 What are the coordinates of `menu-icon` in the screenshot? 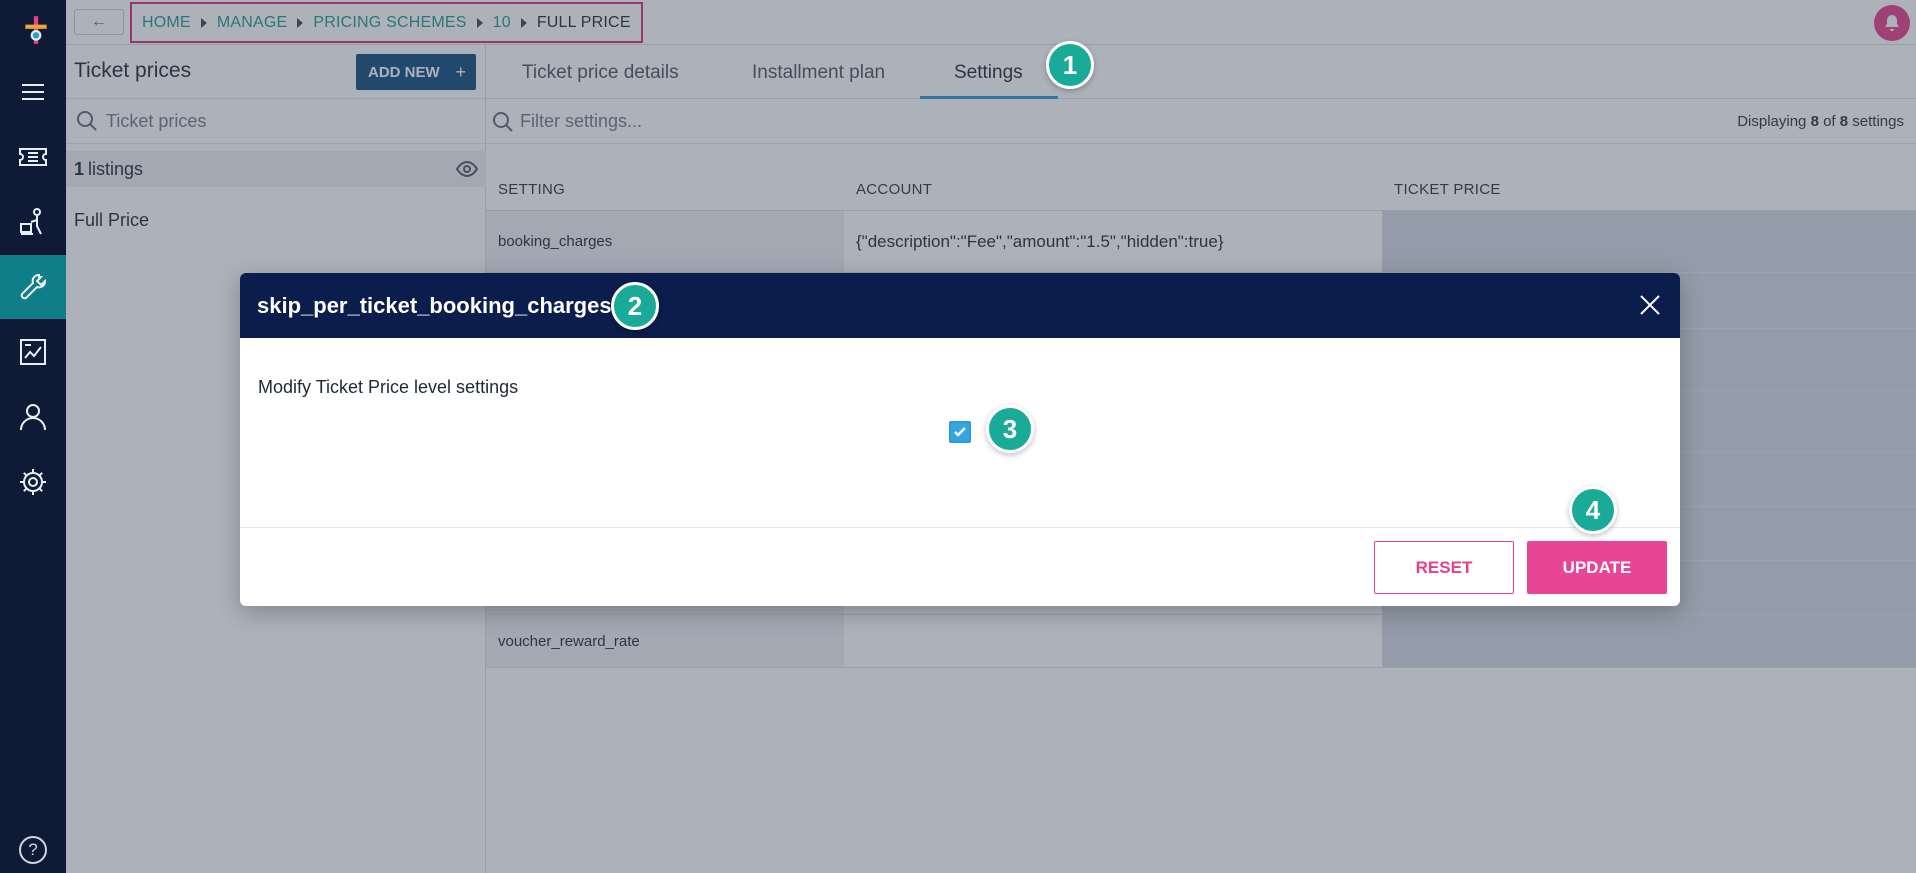 It's located at (33, 92).